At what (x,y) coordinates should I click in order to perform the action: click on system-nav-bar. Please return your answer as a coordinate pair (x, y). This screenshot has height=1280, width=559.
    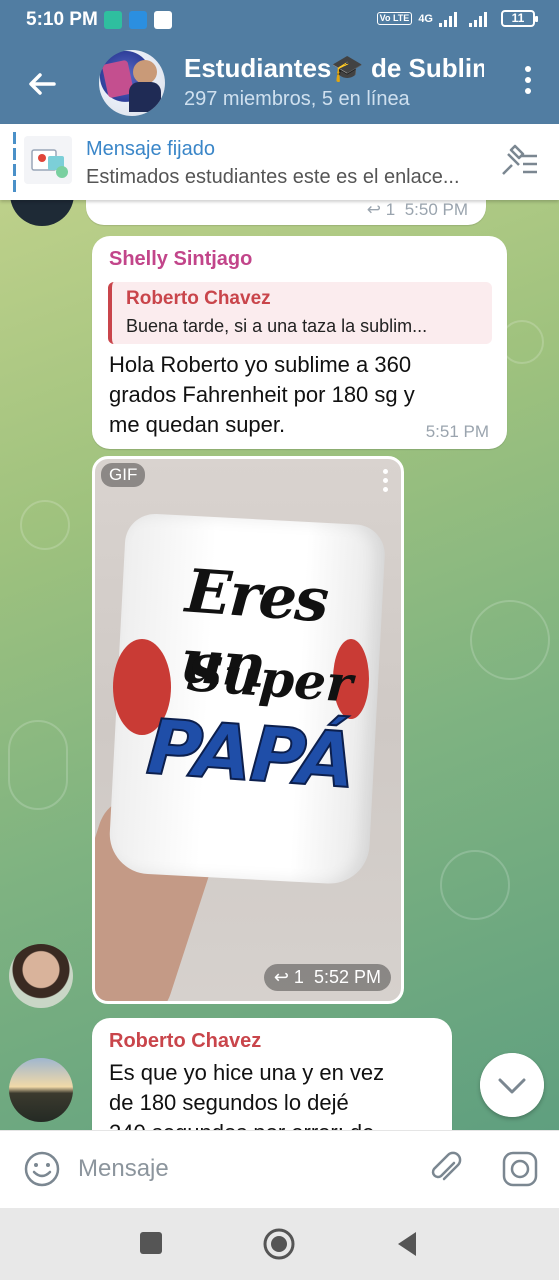
    Looking at the image, I should click on (279, 1244).